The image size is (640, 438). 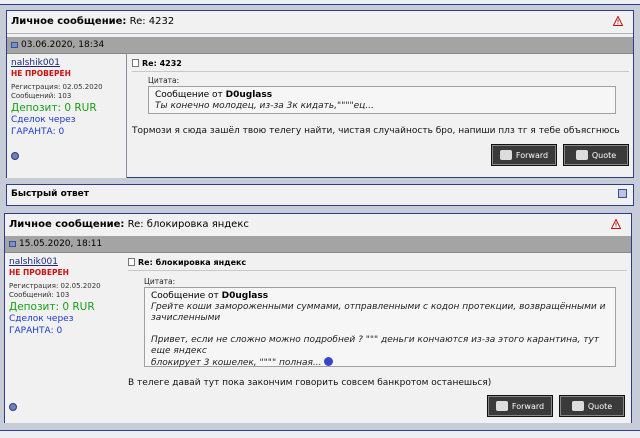 What do you see at coordinates (329, 361) in the screenshot?
I see `smiley-icon` at bounding box center [329, 361].